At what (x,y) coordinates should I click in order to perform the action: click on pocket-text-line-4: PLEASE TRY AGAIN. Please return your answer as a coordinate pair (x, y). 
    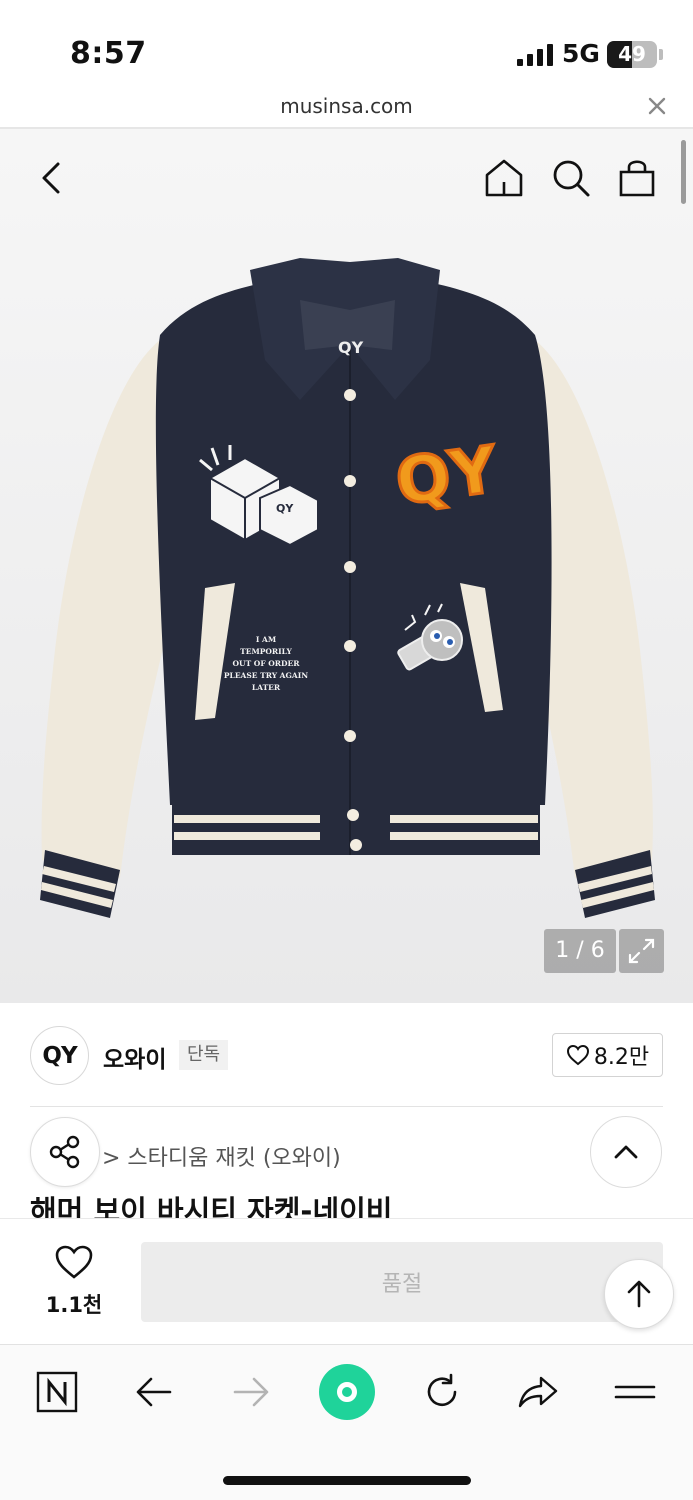
    Looking at the image, I should click on (266, 675).